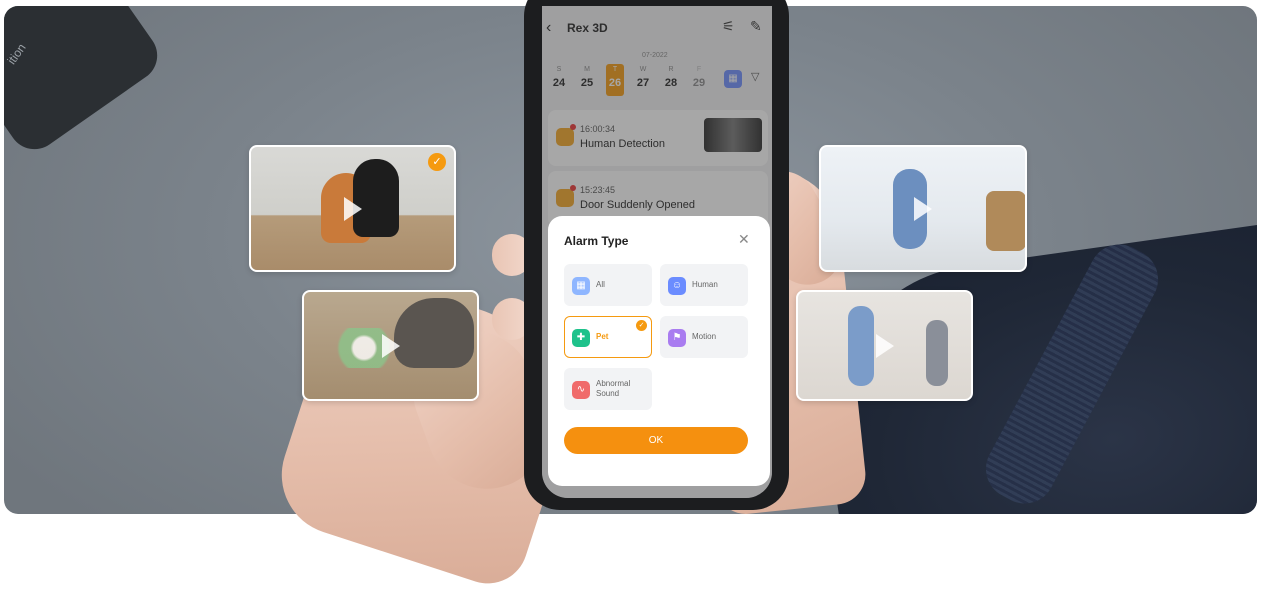 The height and width of the screenshot is (594, 1261). What do you see at coordinates (581, 338) in the screenshot?
I see `pet-icon: ✚` at bounding box center [581, 338].